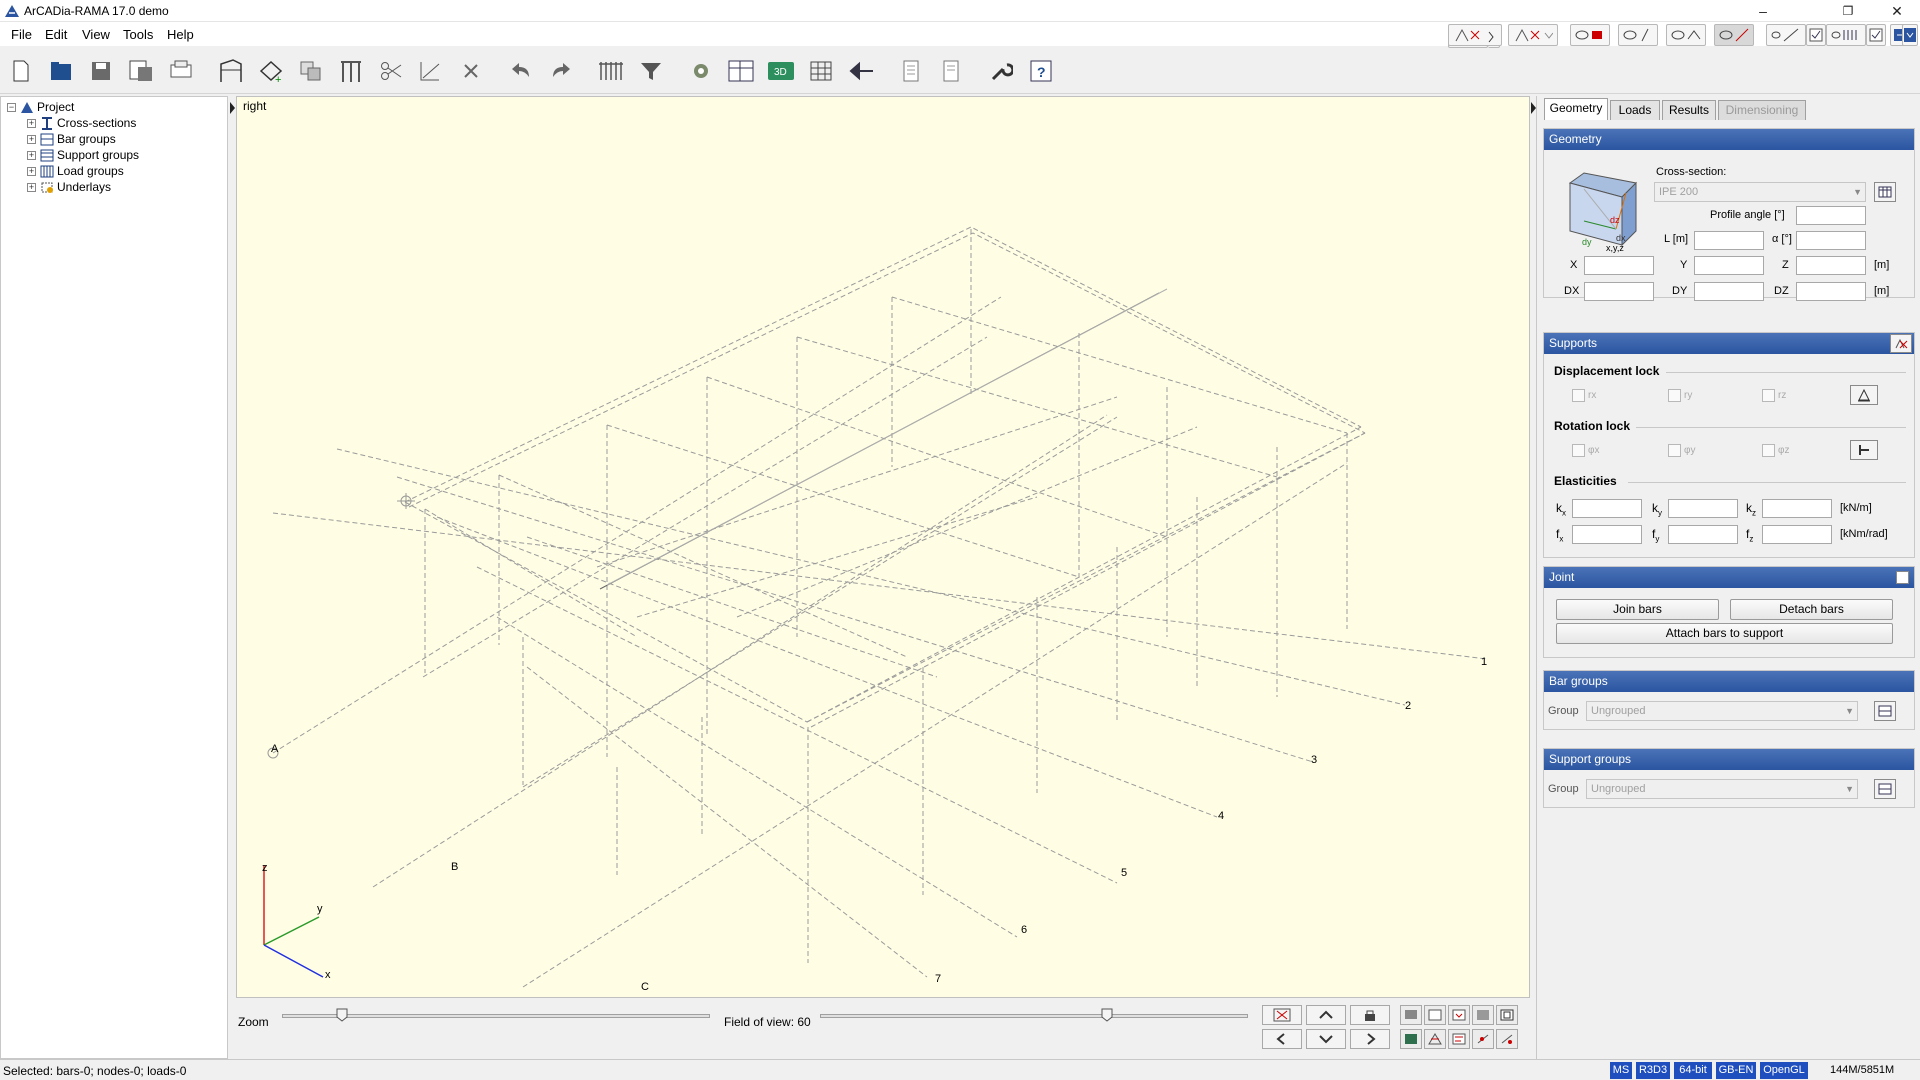 The width and height of the screenshot is (1920, 1080). Describe the element at coordinates (1607, 534) in the screenshot. I see `fx-input` at that location.